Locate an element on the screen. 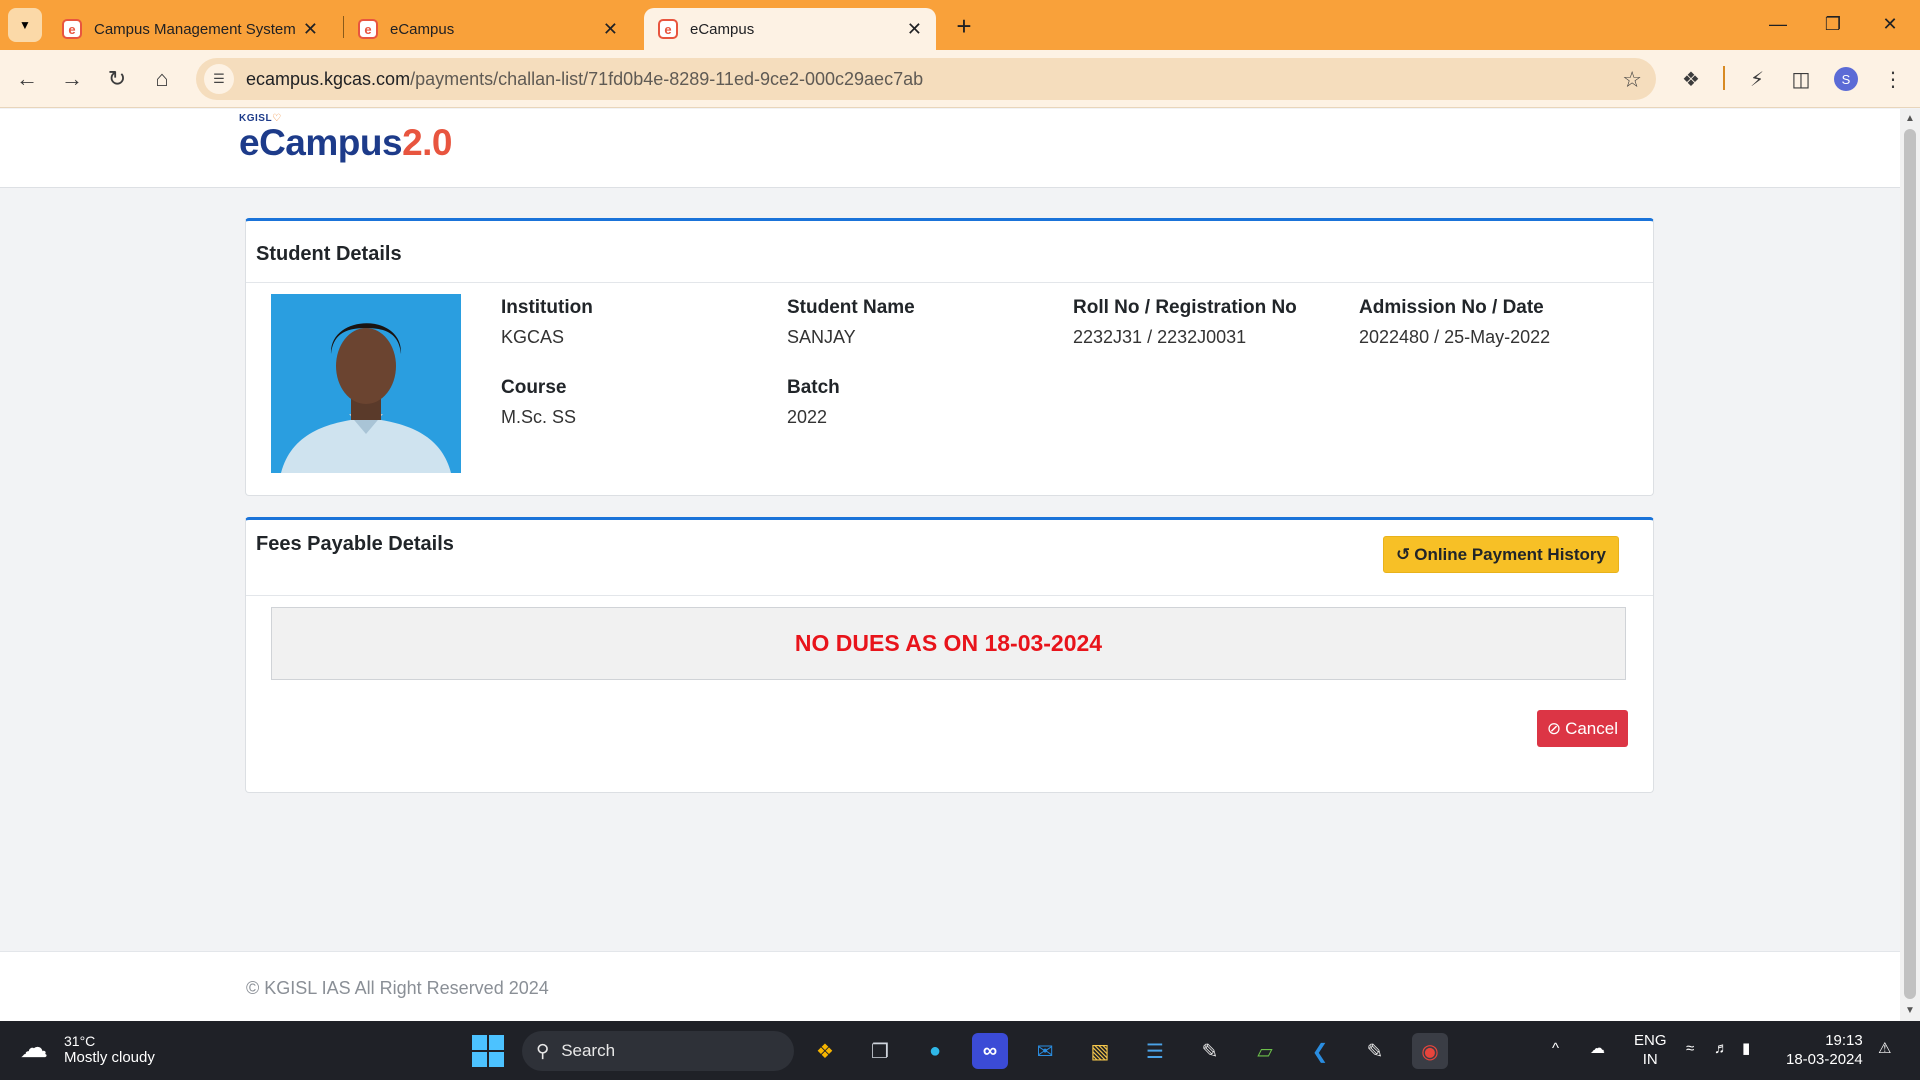 Image resolution: width=1920 pixels, height=1080 pixels. browser-menu-button: ⋮ is located at coordinates (1893, 79).